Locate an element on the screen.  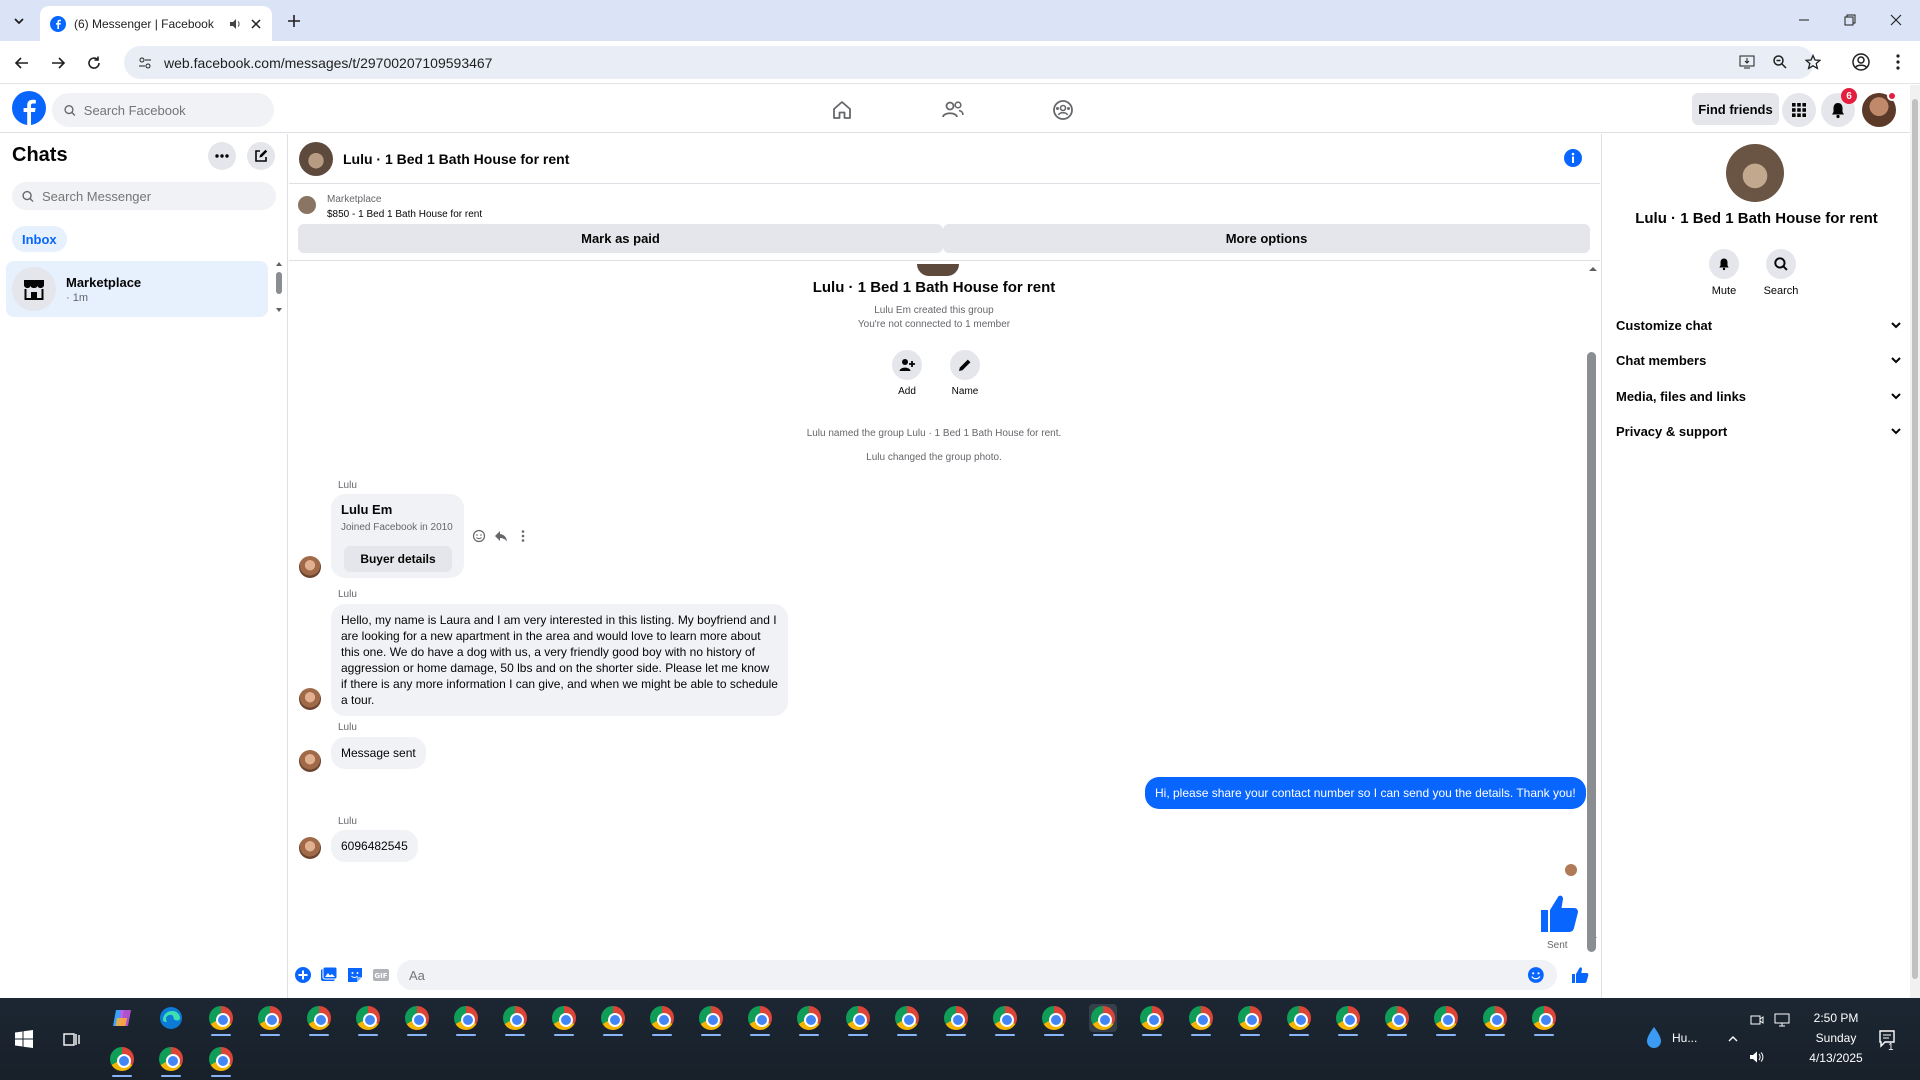
media-files-links-section: Media, files and links is located at coordinates (1759, 396).